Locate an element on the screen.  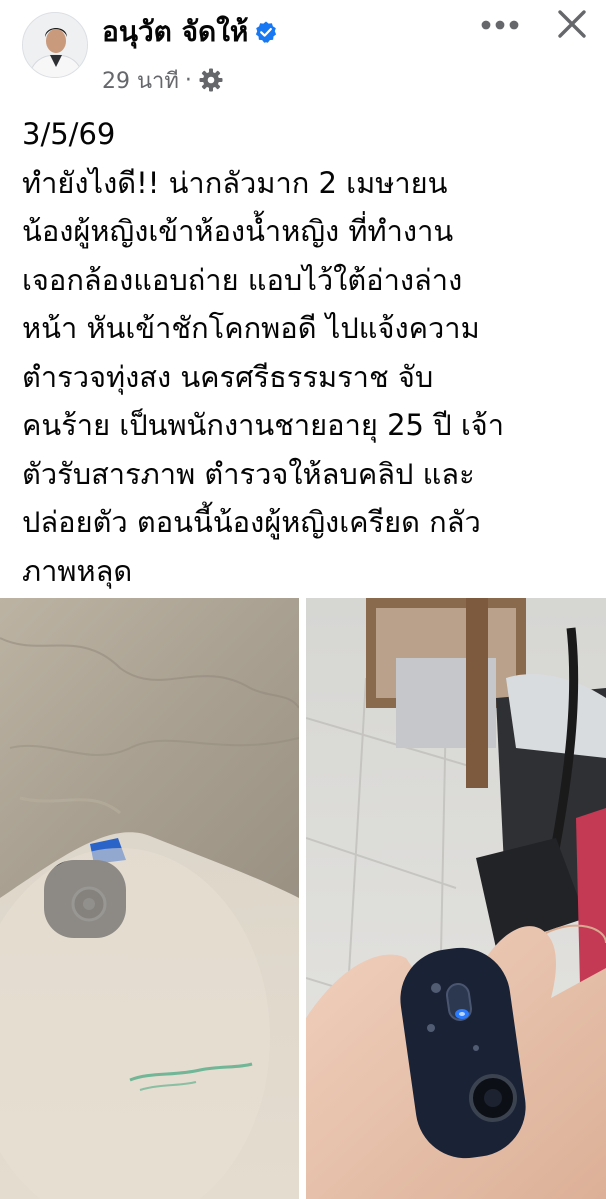
post-time: 29 นาที is located at coordinates (140, 80).